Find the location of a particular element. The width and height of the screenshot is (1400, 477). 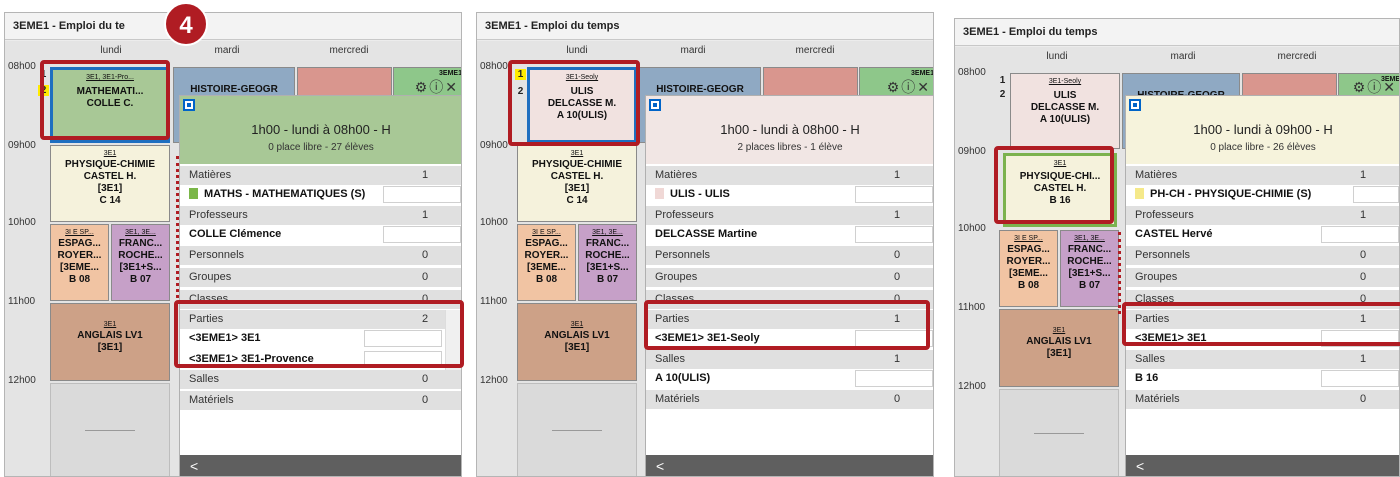

professeur-text: CASTEL Hervé is located at coordinates (1174, 234).